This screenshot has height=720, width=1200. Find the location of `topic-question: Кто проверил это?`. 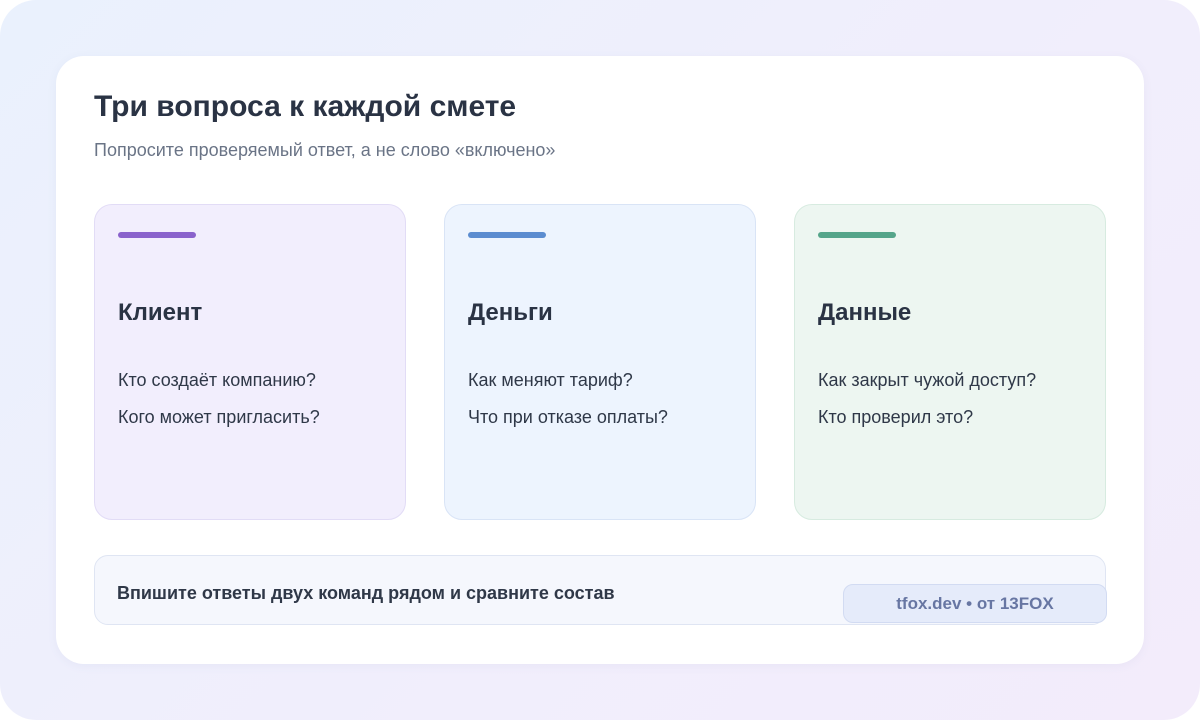

topic-question: Кто проверил это? is located at coordinates (896, 417).